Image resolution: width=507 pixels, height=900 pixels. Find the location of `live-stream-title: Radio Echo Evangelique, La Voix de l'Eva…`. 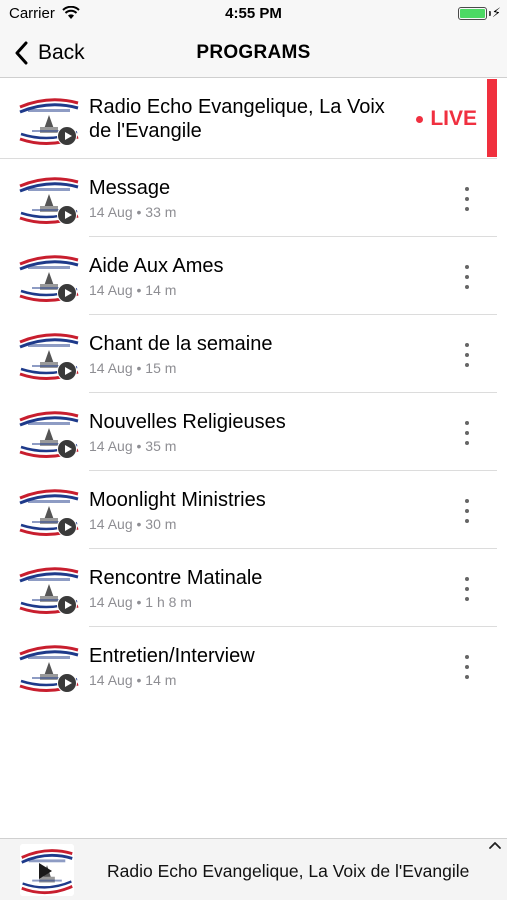

live-stream-title: Radio Echo Evangelique, La Voix de l'Eva… is located at coordinates (237, 119).